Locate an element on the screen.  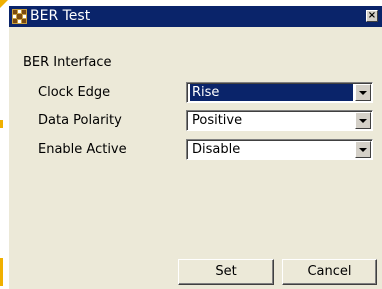
window-title: BER Test is located at coordinates (60, 16).